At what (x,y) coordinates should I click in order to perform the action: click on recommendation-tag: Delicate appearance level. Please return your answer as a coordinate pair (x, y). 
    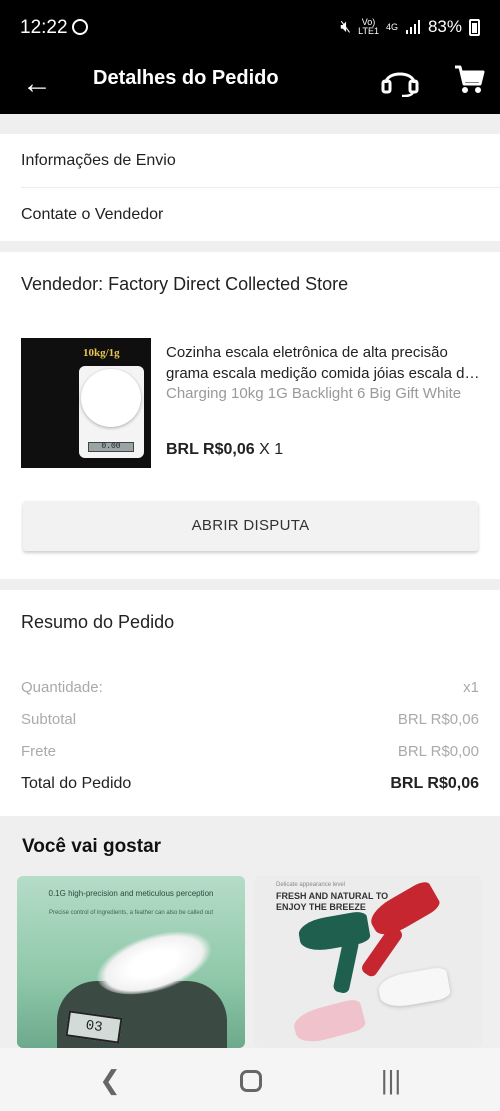
    Looking at the image, I should click on (311, 885).